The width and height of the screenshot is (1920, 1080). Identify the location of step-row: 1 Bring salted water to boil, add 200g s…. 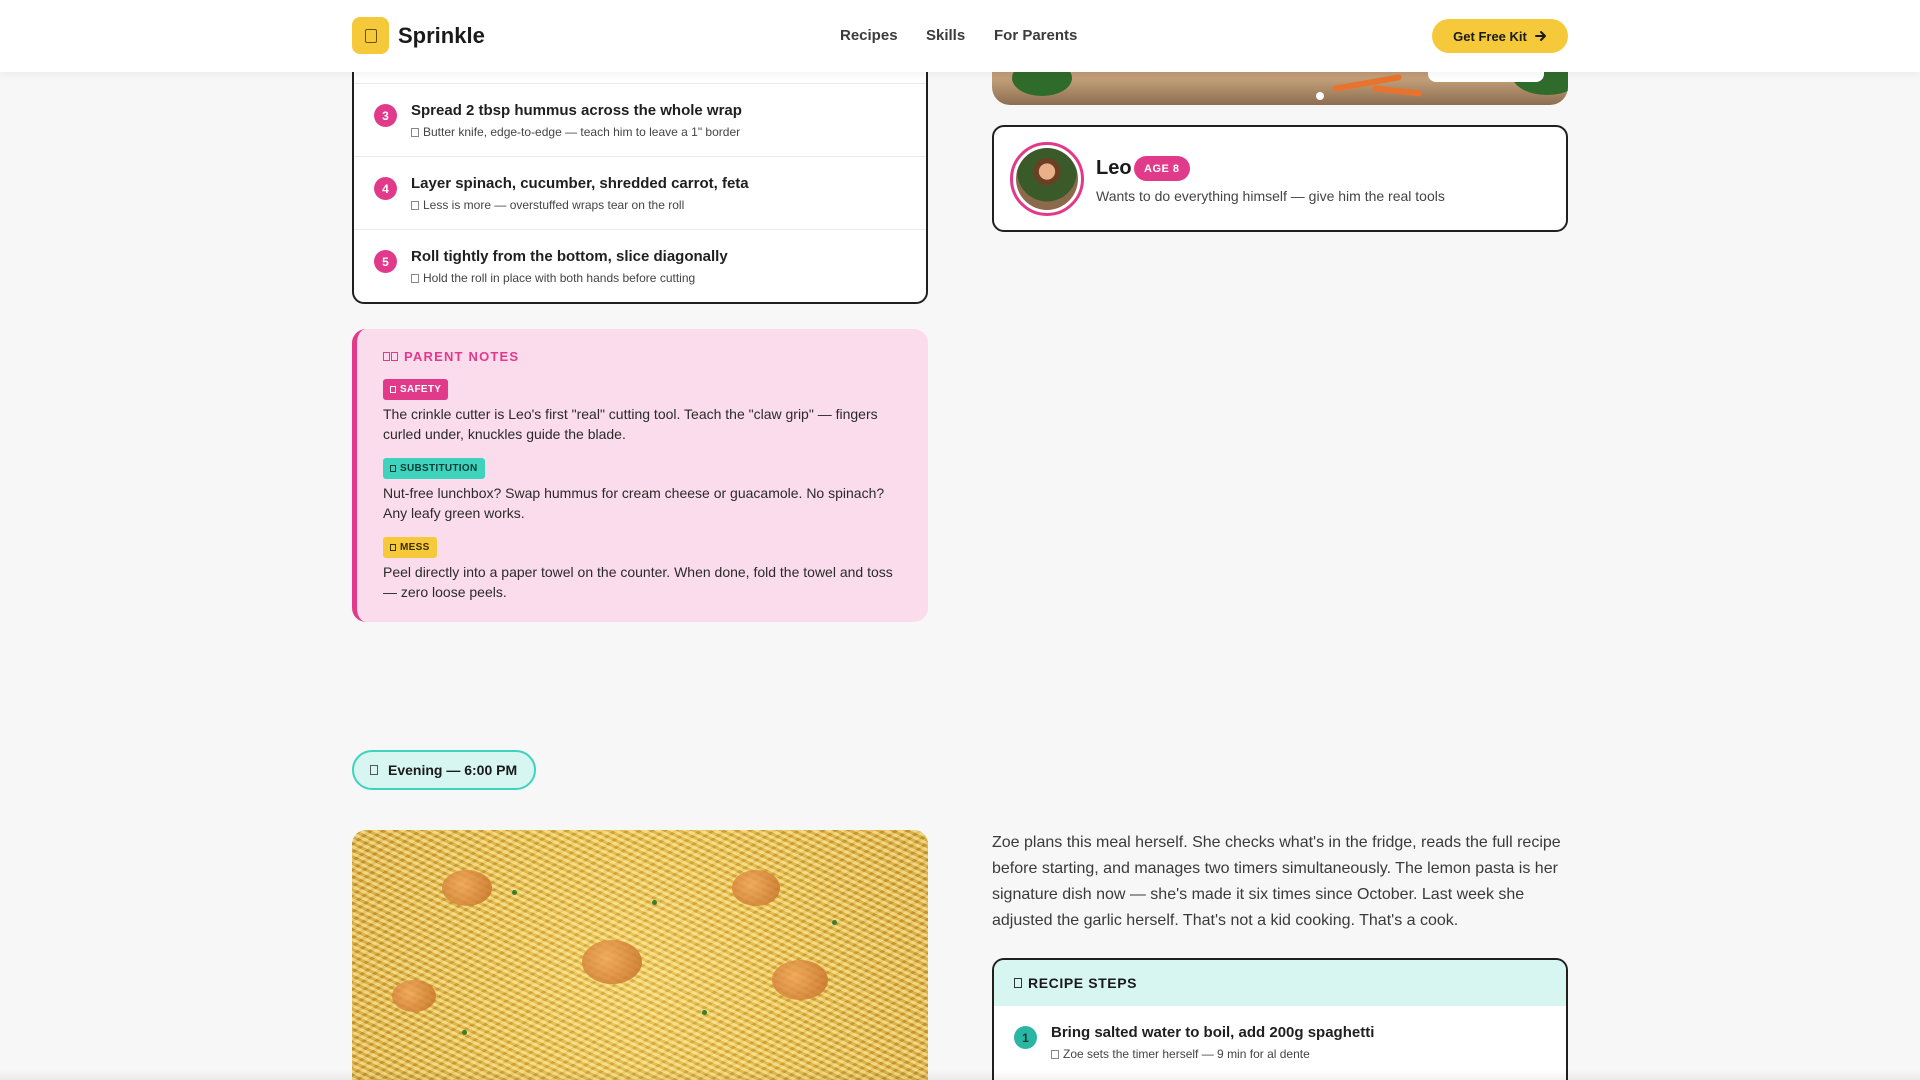
(1280, 1042).